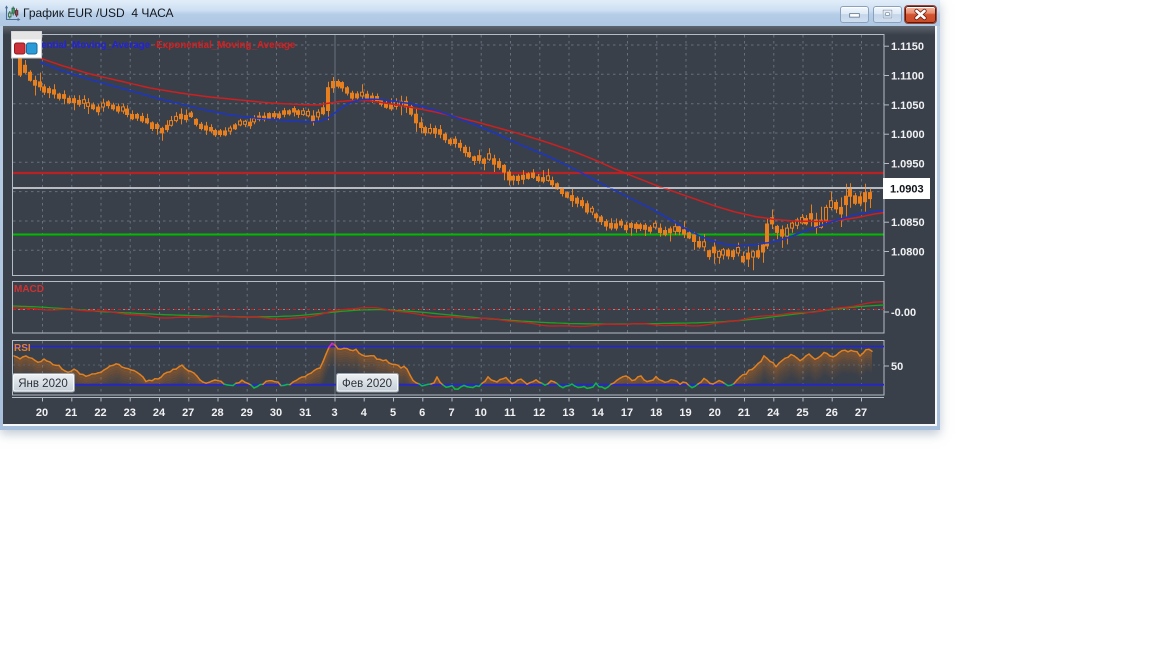  I want to click on svg-text: 11, so click(510, 413).